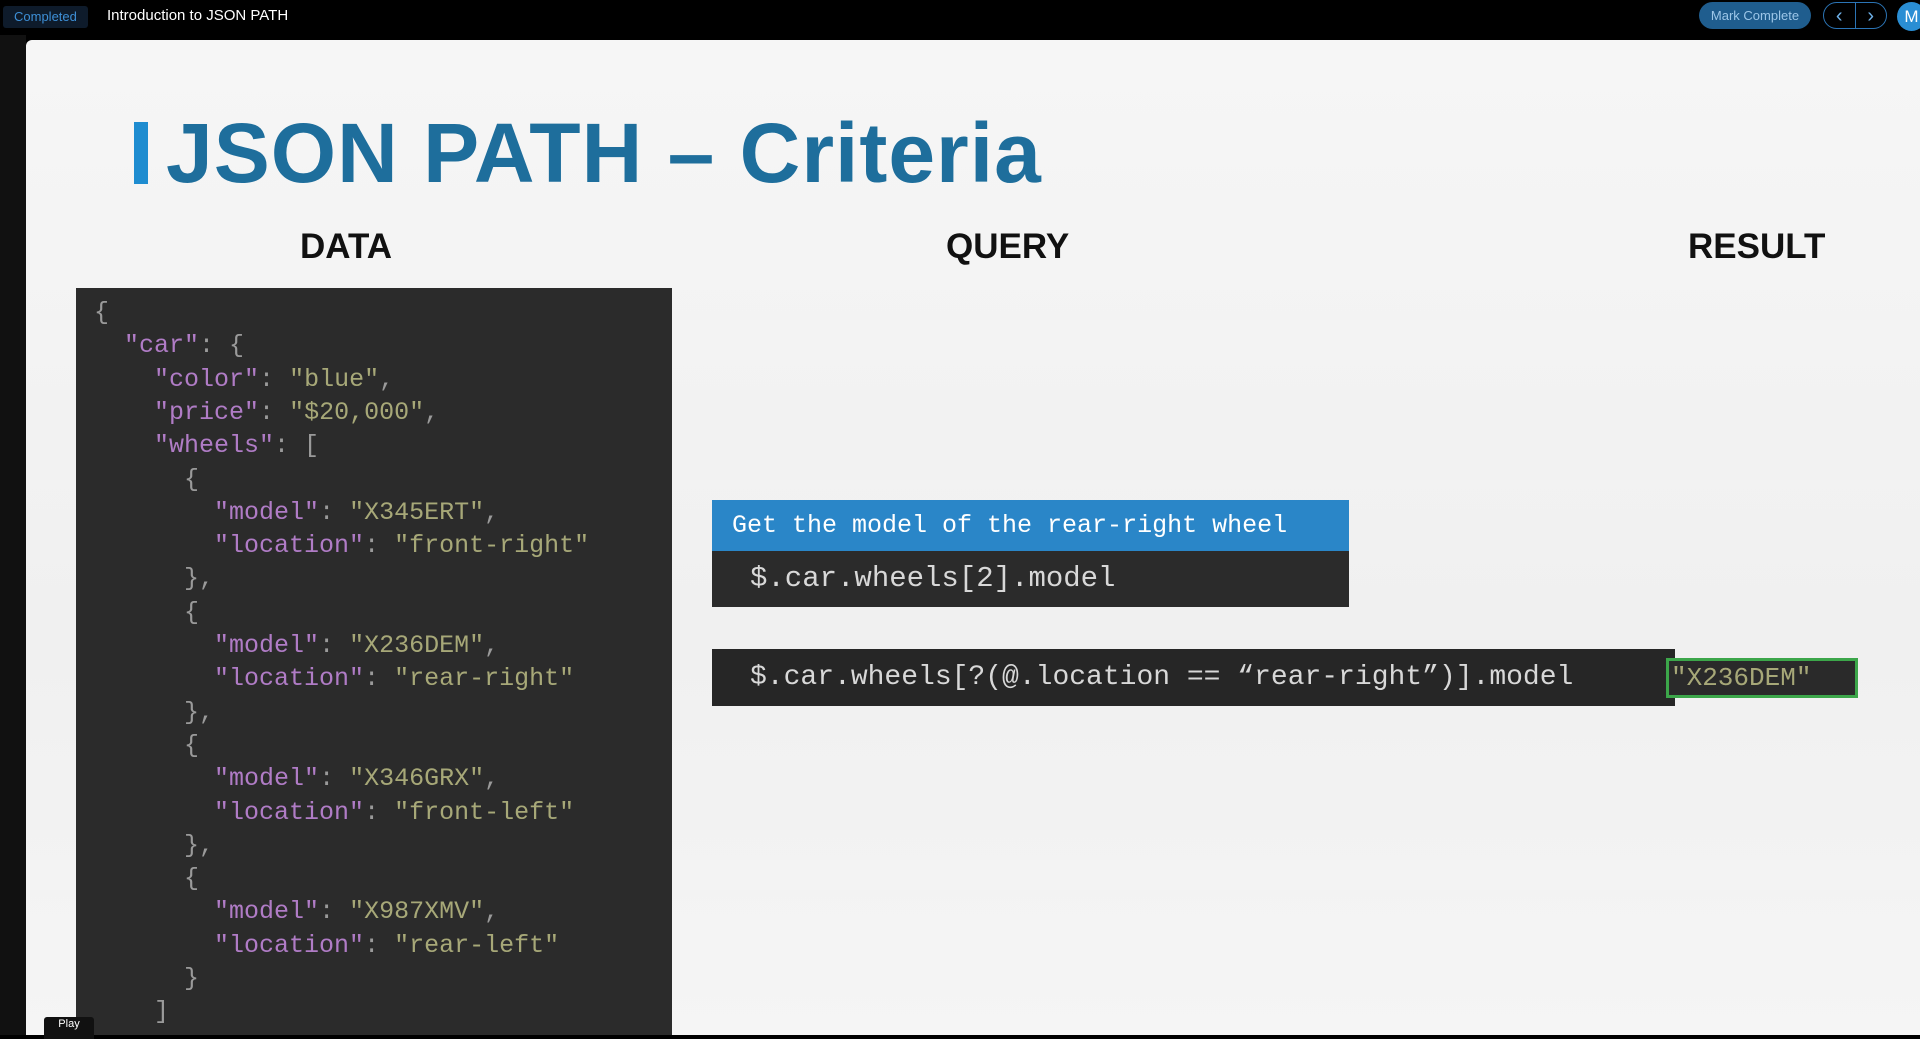  I want to click on code-line: "car": {, so click(169, 346).